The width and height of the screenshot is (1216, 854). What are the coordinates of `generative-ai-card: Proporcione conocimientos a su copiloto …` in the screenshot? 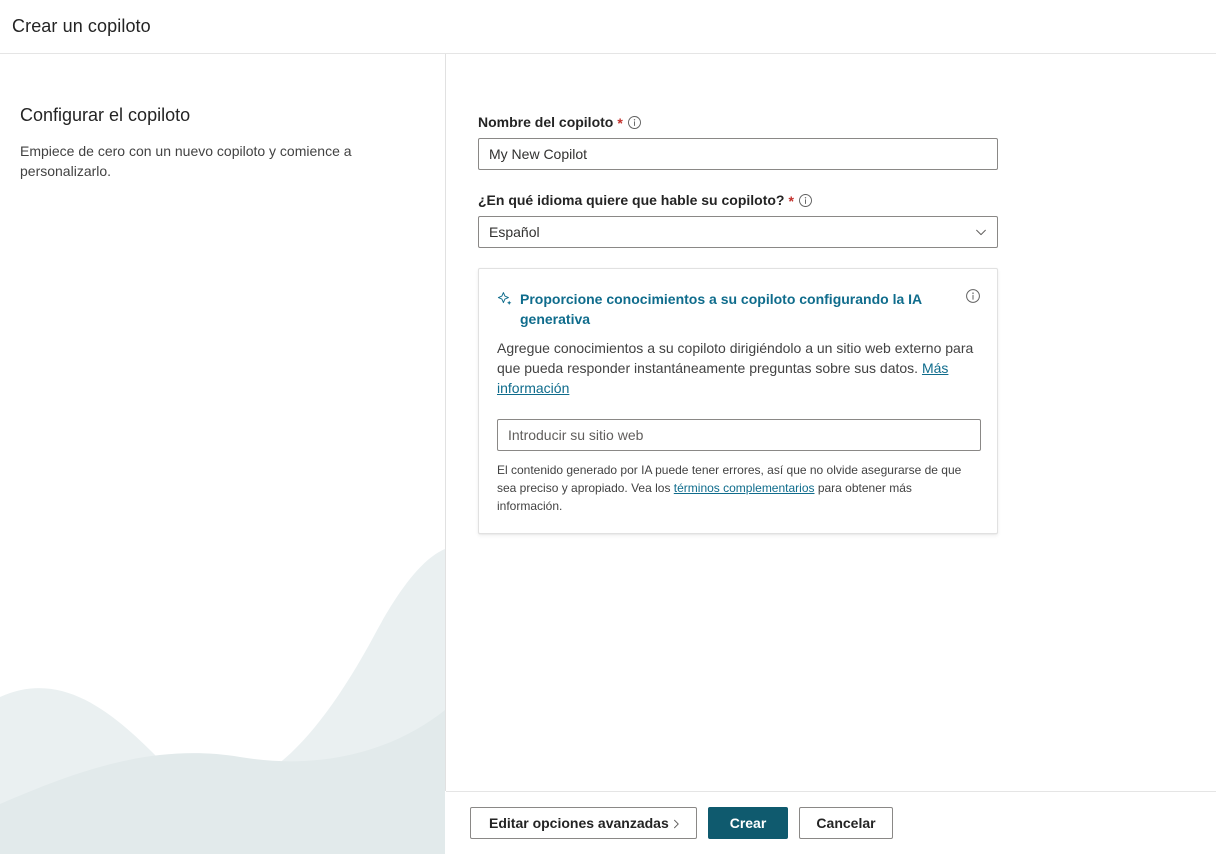 It's located at (738, 401).